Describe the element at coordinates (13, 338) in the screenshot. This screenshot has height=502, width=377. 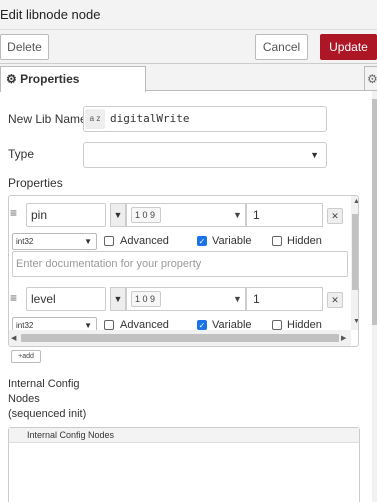
I see `scroll-left-icon: ◀` at that location.